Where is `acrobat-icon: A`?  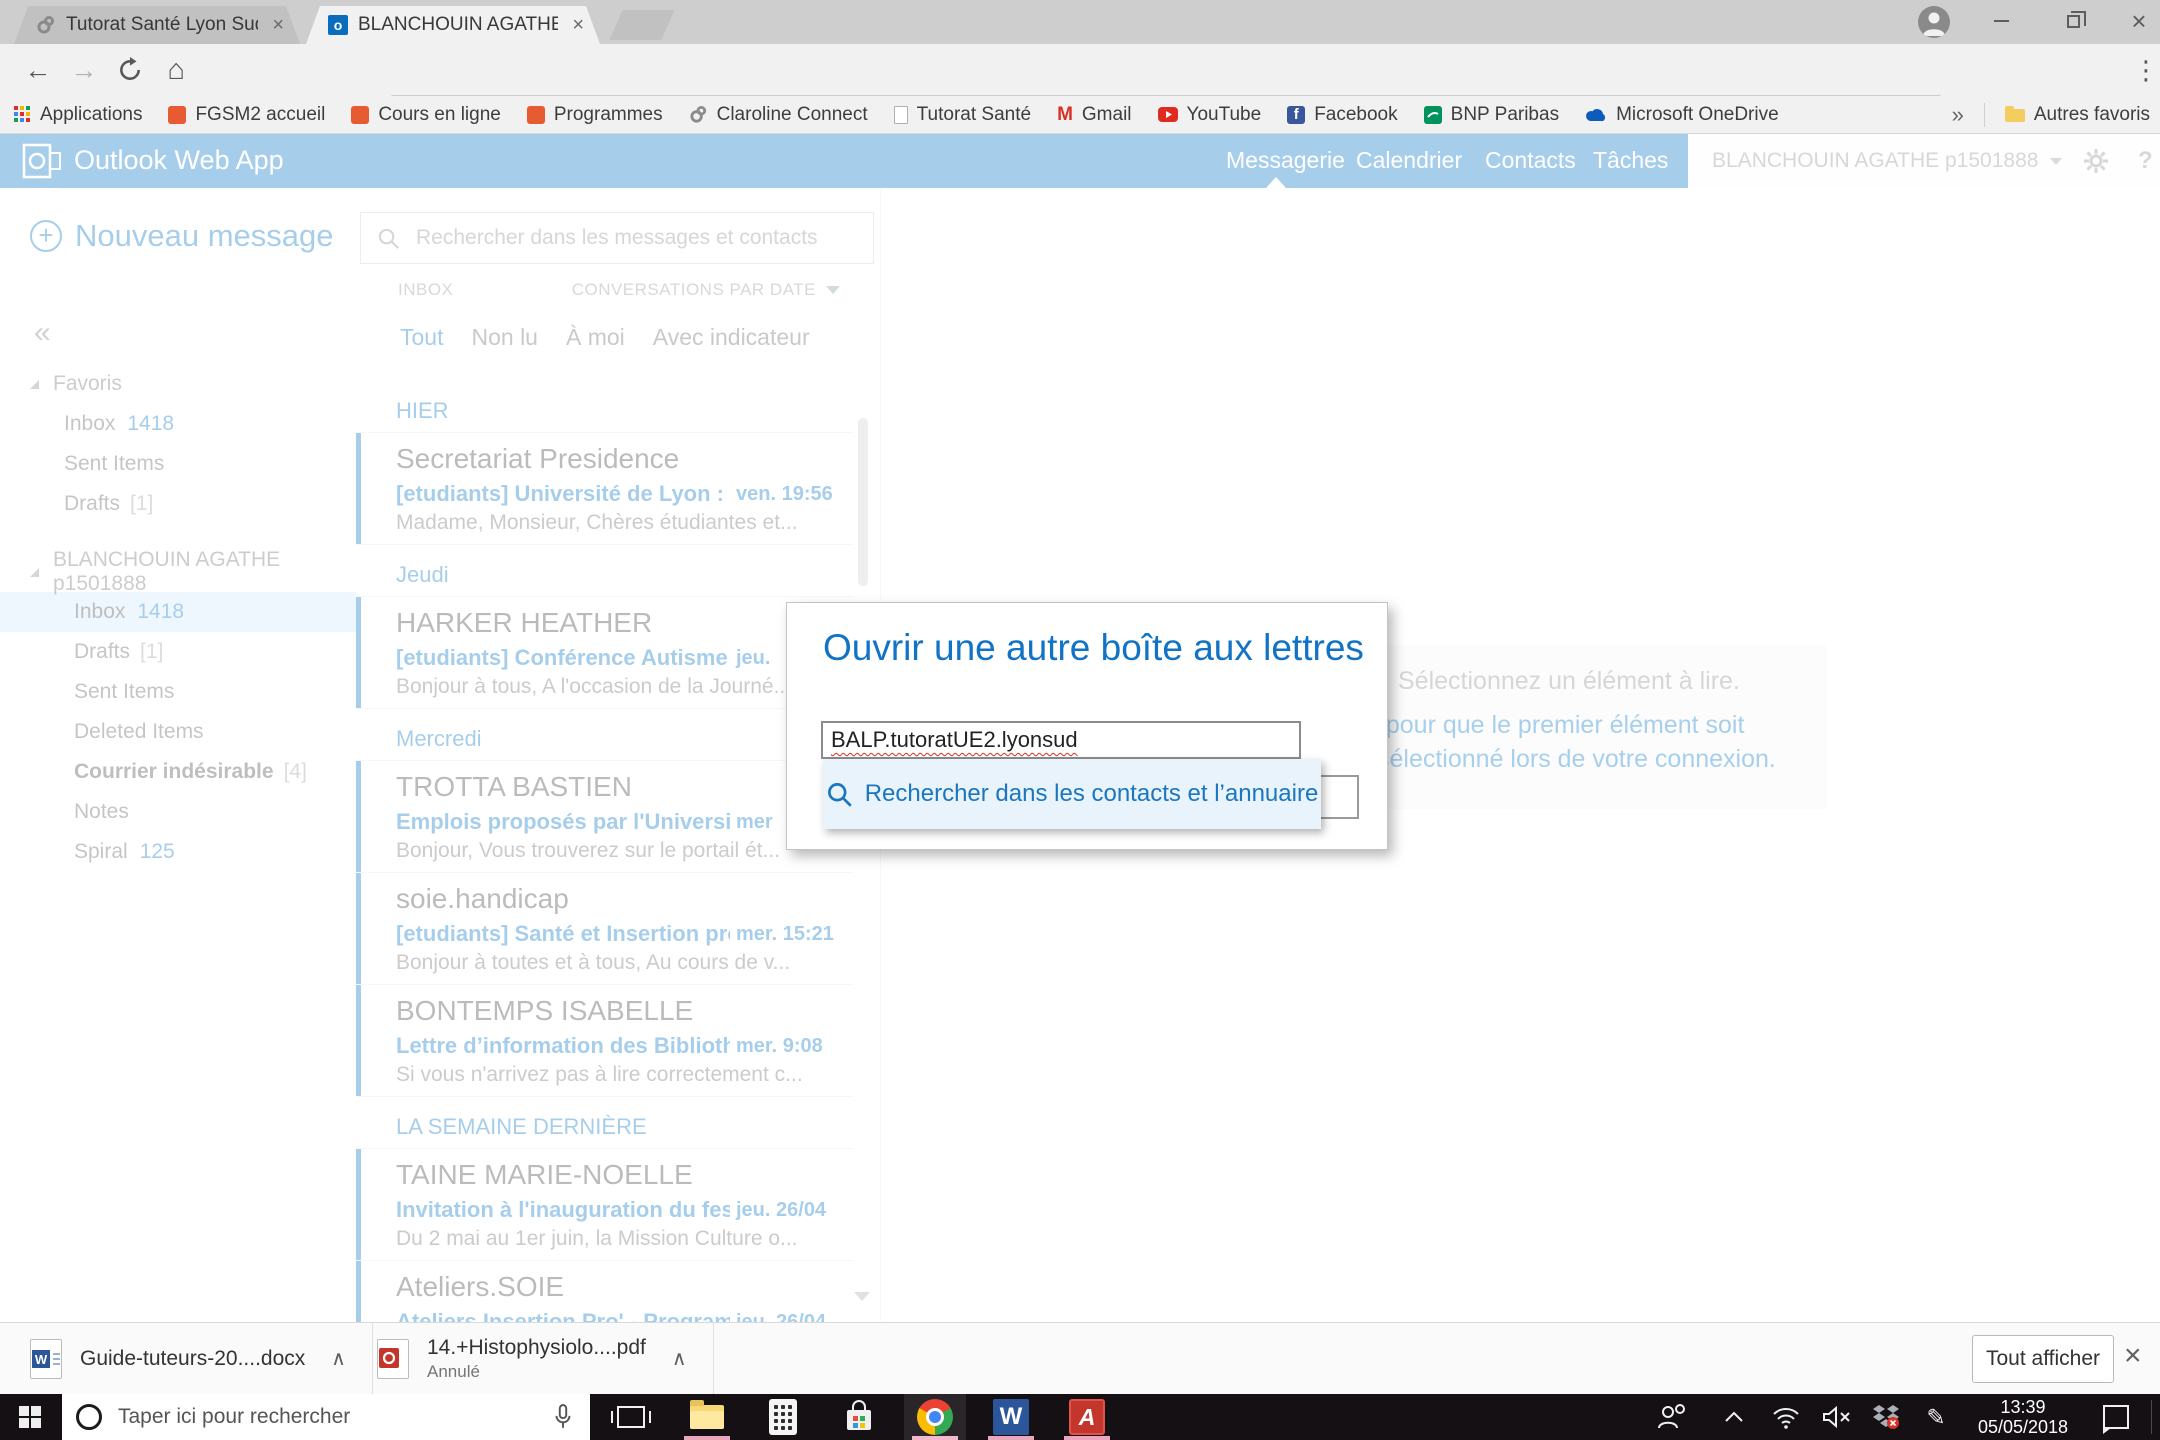 acrobat-icon: A is located at coordinates (1087, 1417).